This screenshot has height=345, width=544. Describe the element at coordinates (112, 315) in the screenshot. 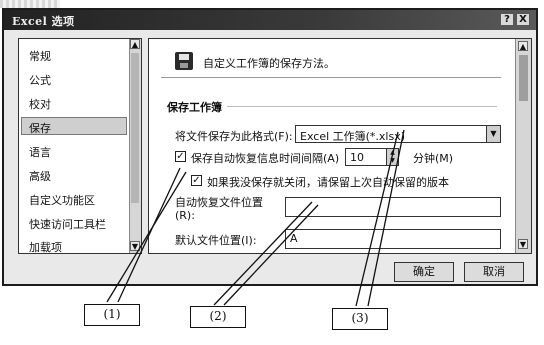

I see `callout-1: (1)` at that location.